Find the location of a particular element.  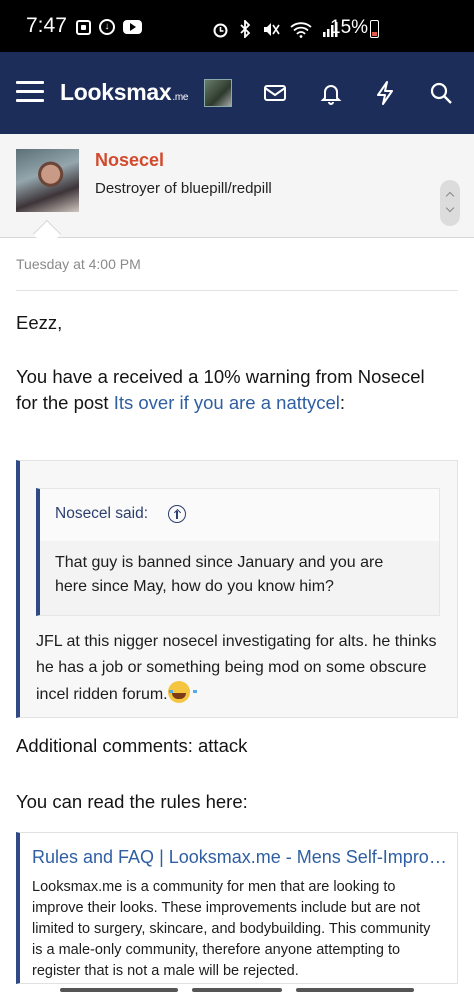

post-link: Its over if you are a nattycel is located at coordinates (227, 402).